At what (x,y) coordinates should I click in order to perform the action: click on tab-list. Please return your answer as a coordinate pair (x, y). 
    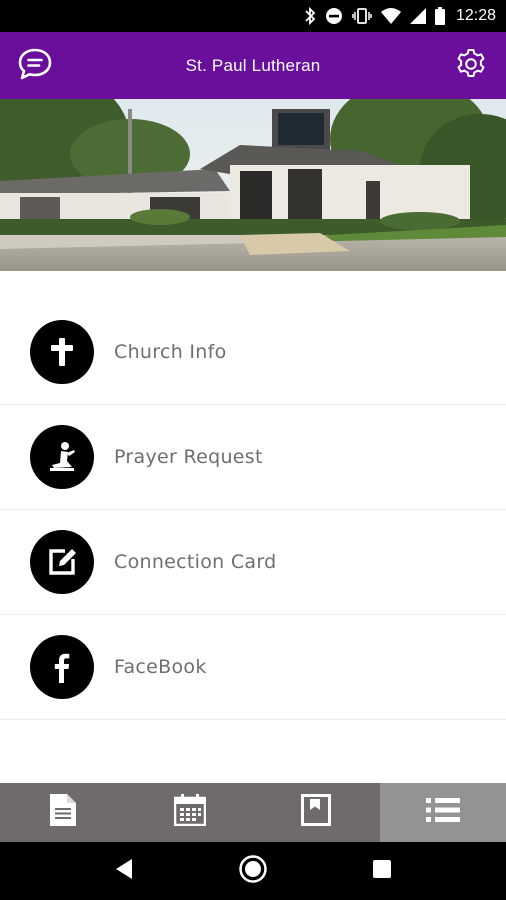
    Looking at the image, I should click on (442, 812).